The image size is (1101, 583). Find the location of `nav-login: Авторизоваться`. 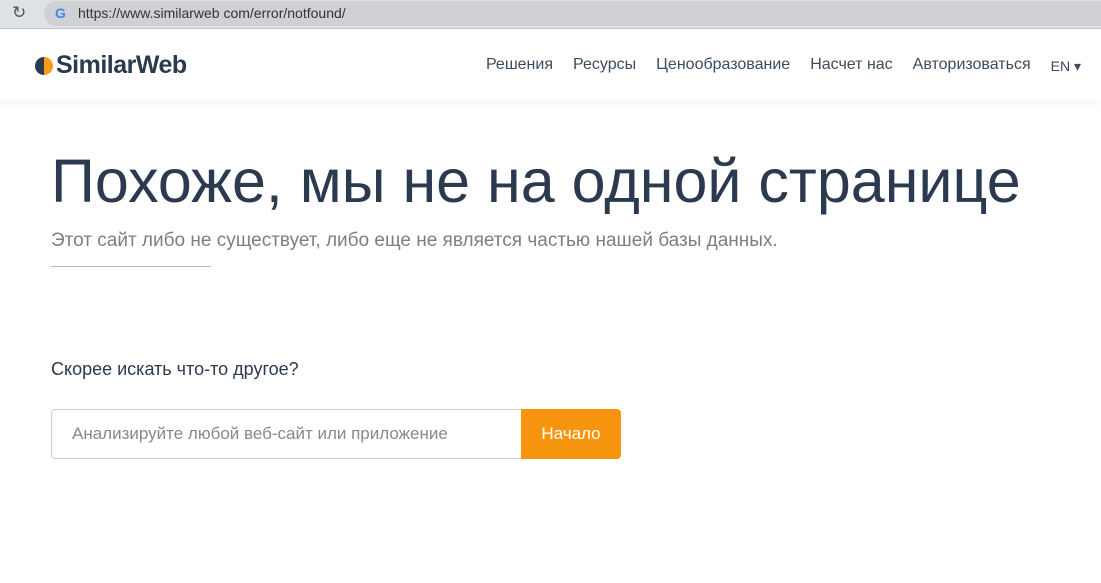

nav-login: Авторизоваться is located at coordinates (972, 65).